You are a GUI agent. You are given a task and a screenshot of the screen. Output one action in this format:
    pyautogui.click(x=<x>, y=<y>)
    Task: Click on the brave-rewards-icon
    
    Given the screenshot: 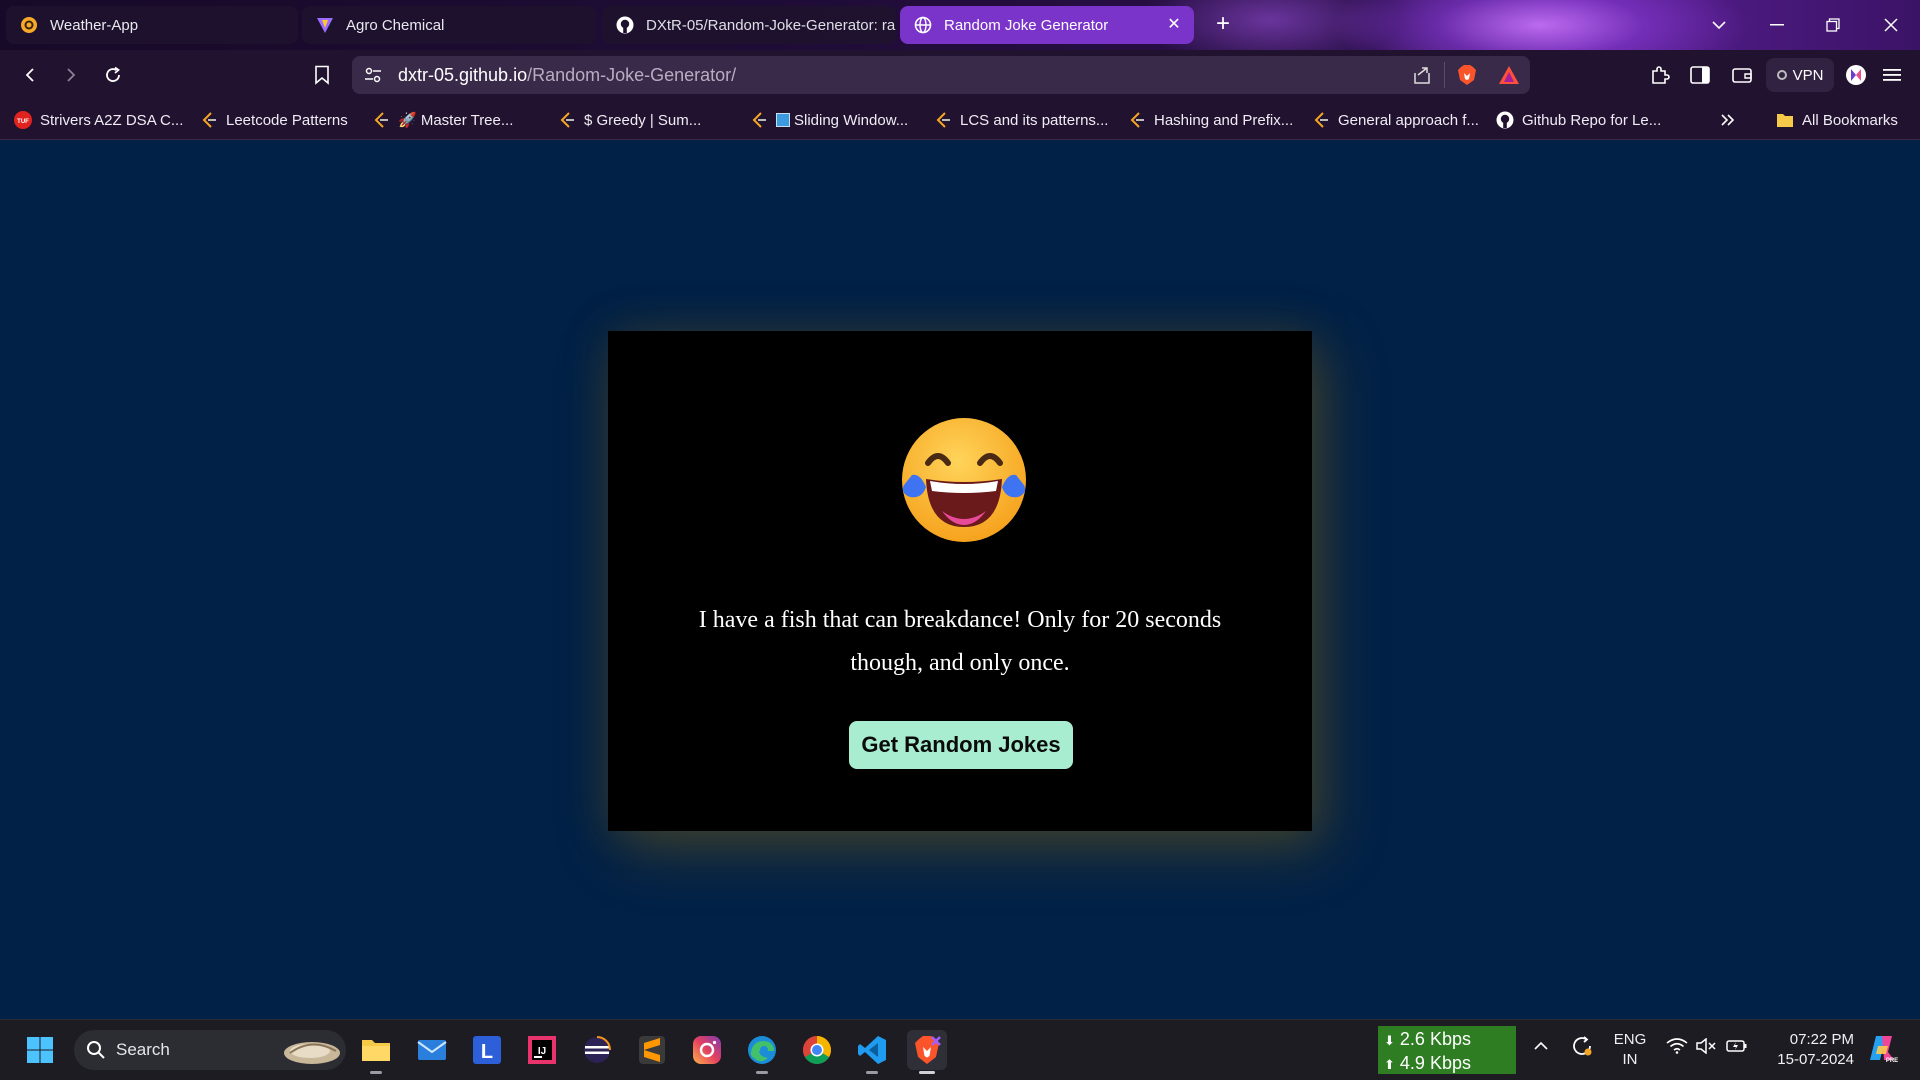 What is the action you would take?
    pyautogui.click(x=1509, y=77)
    